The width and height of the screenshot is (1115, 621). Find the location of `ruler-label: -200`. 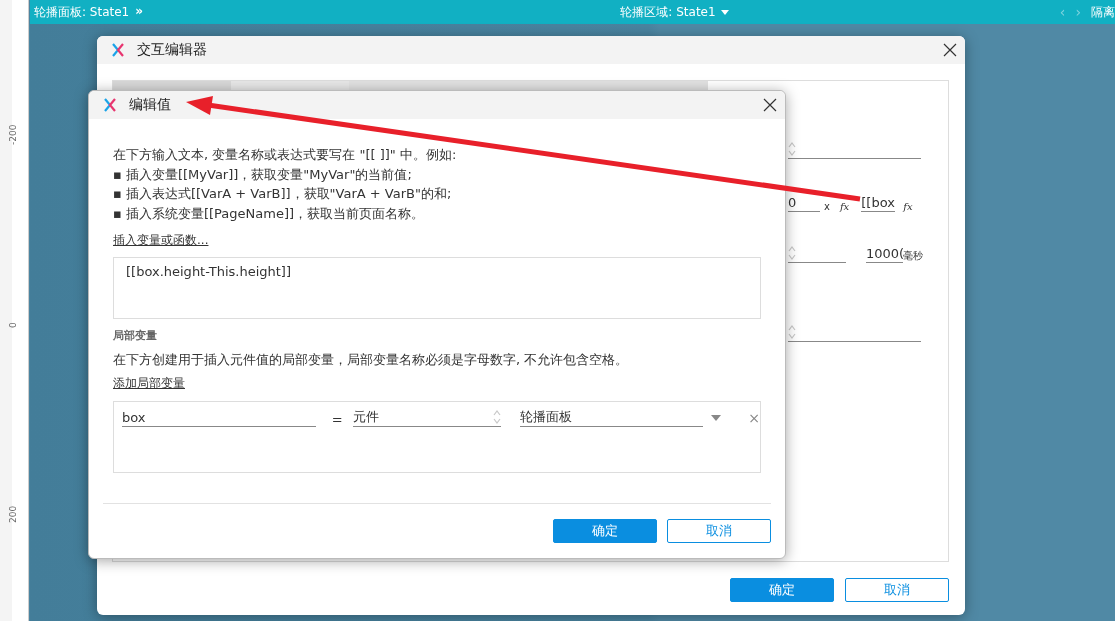

ruler-label: -200 is located at coordinates (13, 134).